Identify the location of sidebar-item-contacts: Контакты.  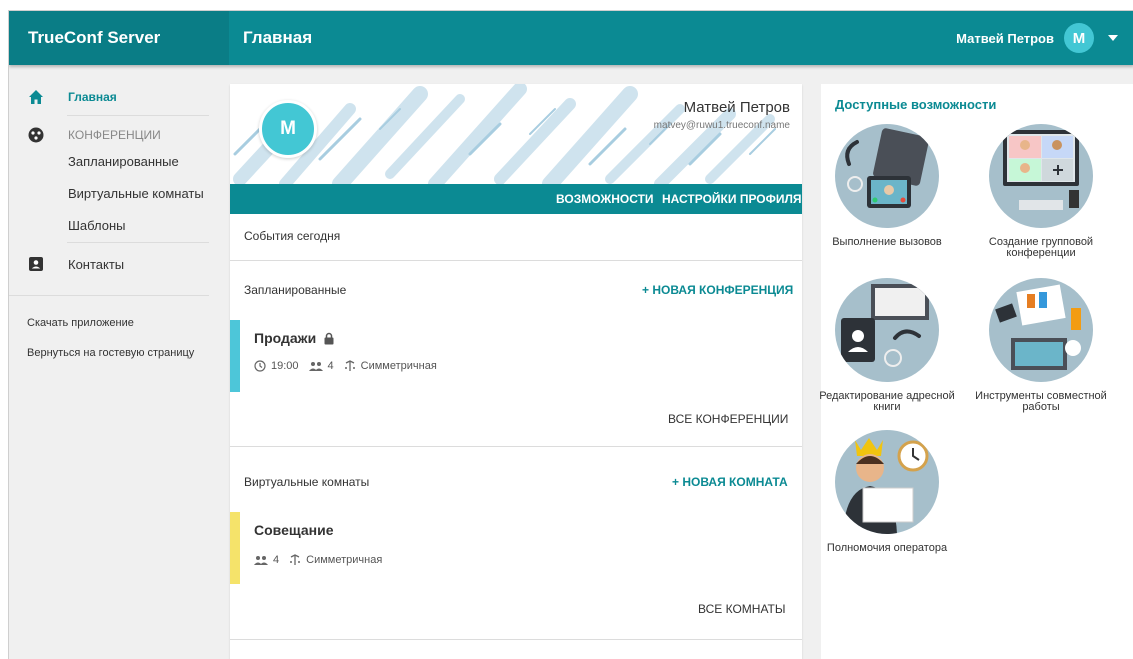
(119, 264).